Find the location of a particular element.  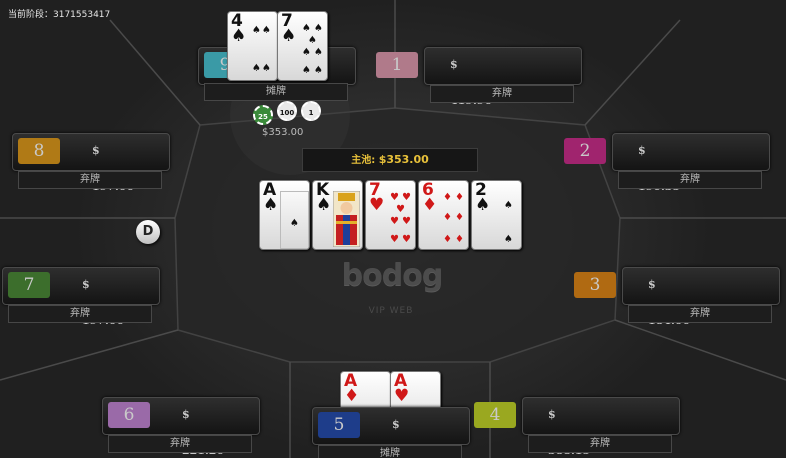

seat-number: 1 is located at coordinates (397, 65).